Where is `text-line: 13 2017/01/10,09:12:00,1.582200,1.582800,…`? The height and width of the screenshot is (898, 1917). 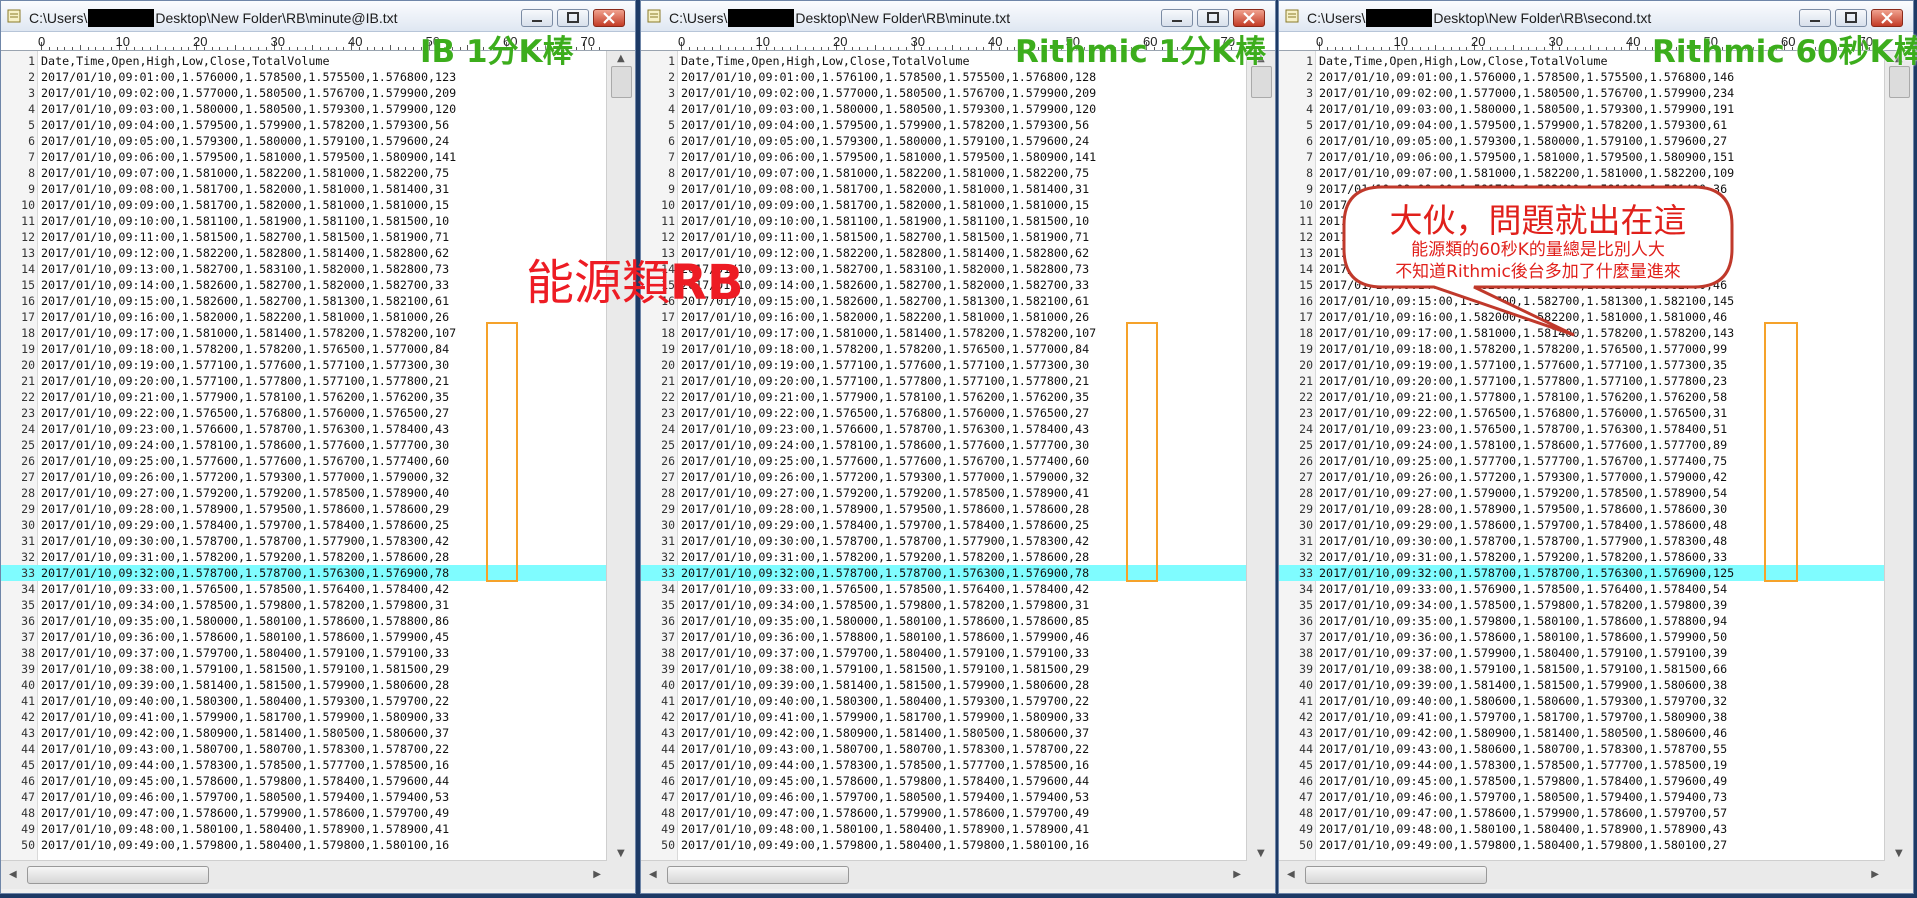
text-line: 13 2017/01/10,09:12:00,1.582200,1.582800,… is located at coordinates (304, 253).